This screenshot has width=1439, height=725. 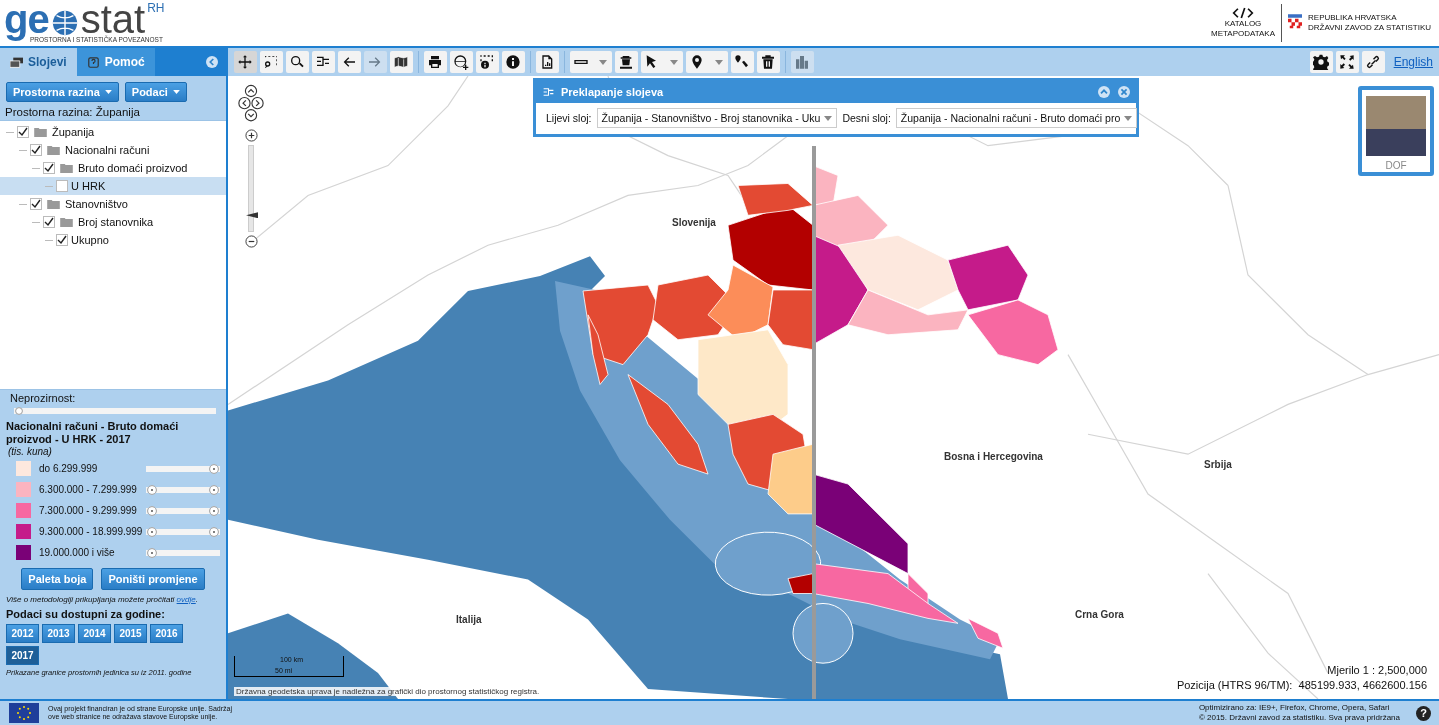 What do you see at coordinates (768, 62) in the screenshot?
I see `delete-tool` at bounding box center [768, 62].